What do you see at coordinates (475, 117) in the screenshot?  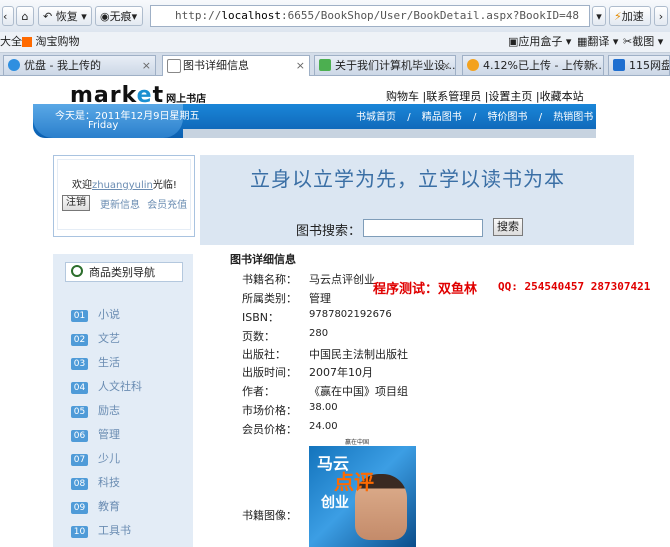 I see `main-nav: 书城首页 / 精品图书 / 特价图书 / 热销图书` at bounding box center [475, 117].